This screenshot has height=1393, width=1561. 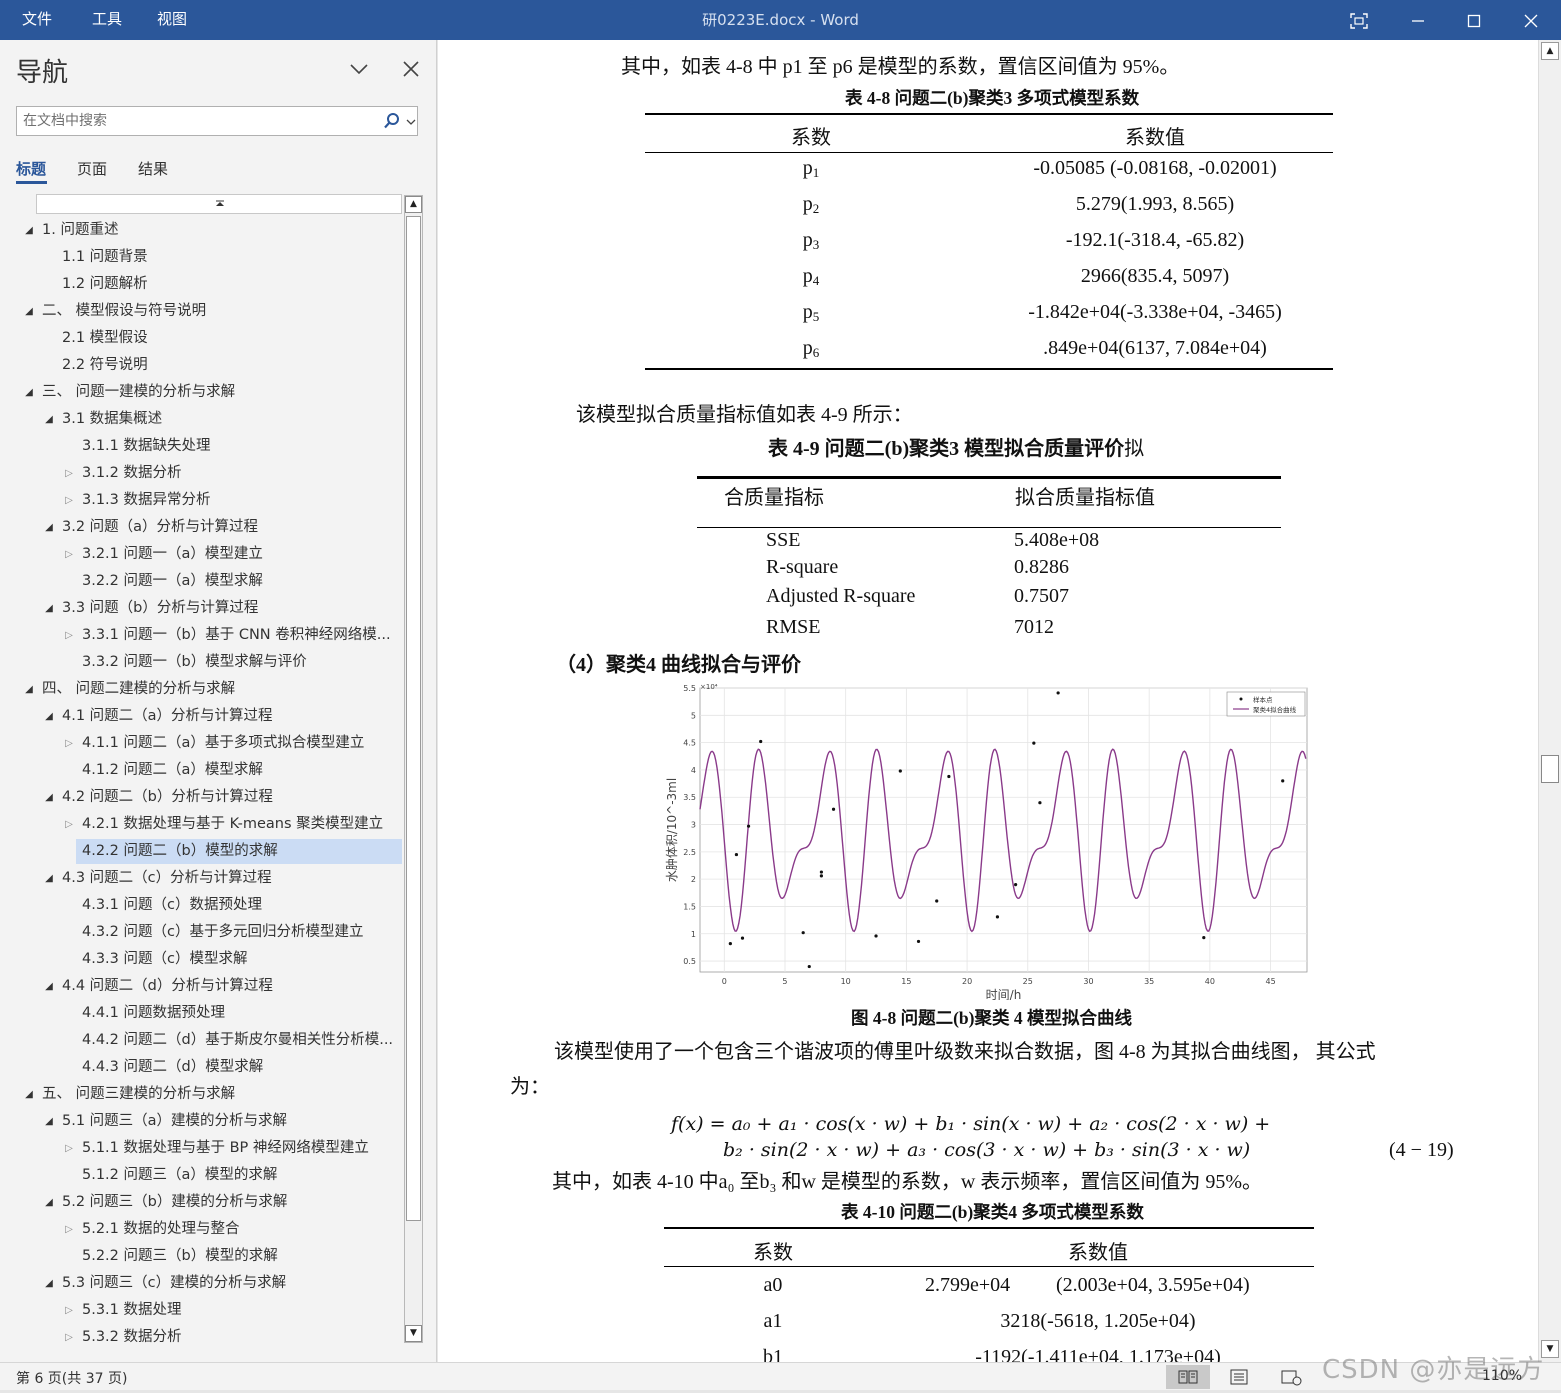 I want to click on nav-heading-item: ▷ 3.1.3 数据异常分析, so click(x=208, y=500).